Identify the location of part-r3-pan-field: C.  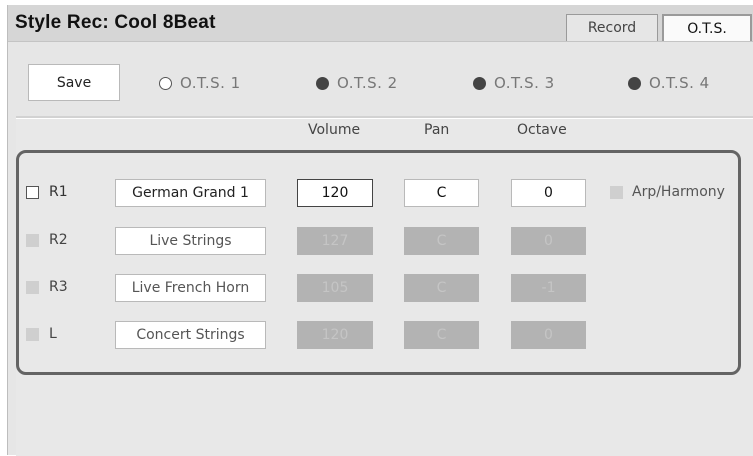
(441, 288).